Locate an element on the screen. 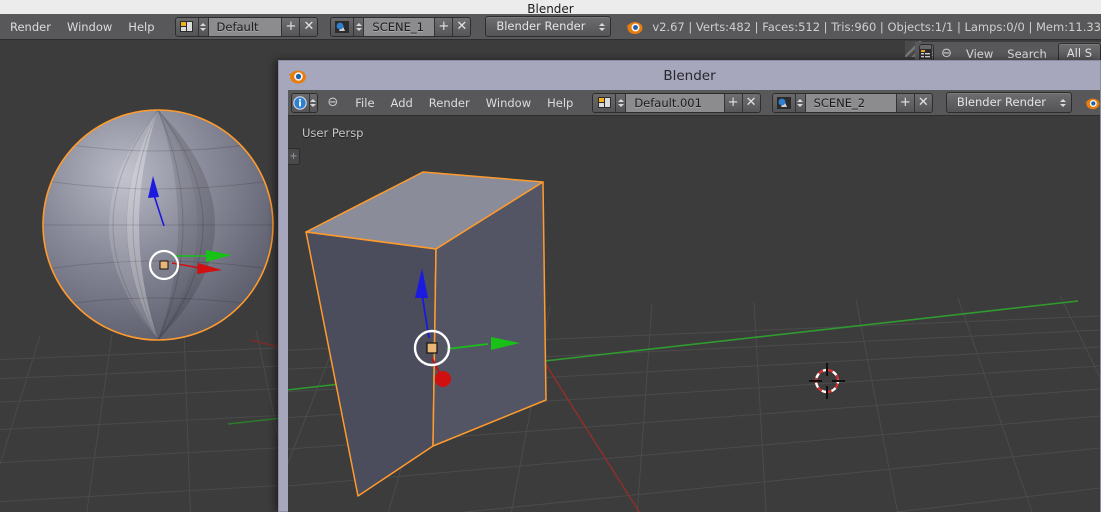 This screenshot has height=512, width=1101. screen-layout-delete-button-2: ✕ is located at coordinates (750, 102).